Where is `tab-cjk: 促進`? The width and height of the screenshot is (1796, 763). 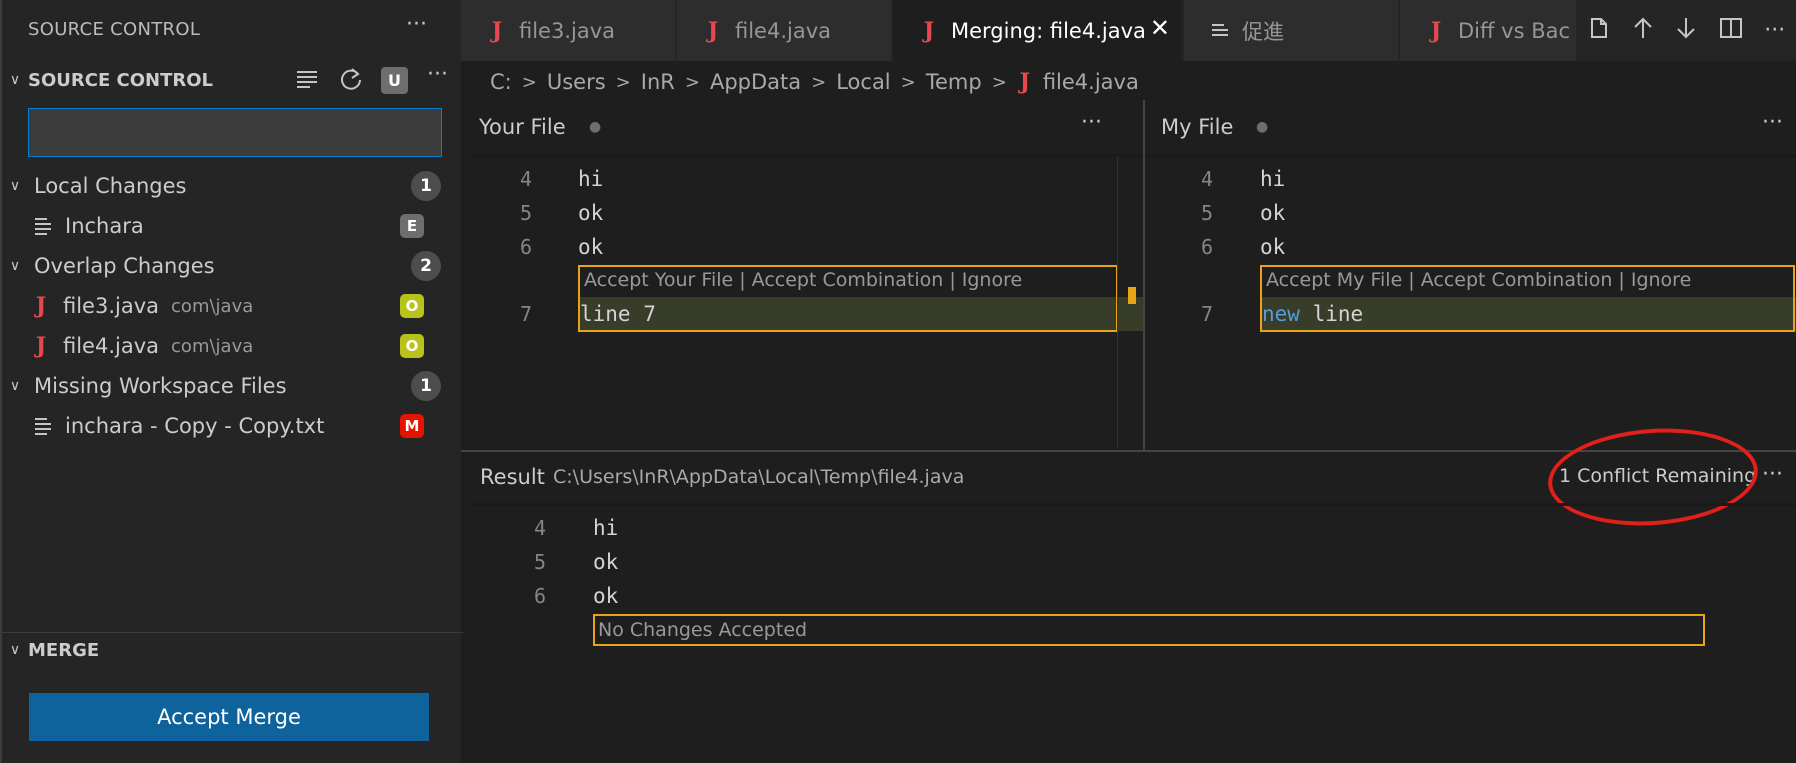
tab-cjk: 促進 is located at coordinates (1291, 30).